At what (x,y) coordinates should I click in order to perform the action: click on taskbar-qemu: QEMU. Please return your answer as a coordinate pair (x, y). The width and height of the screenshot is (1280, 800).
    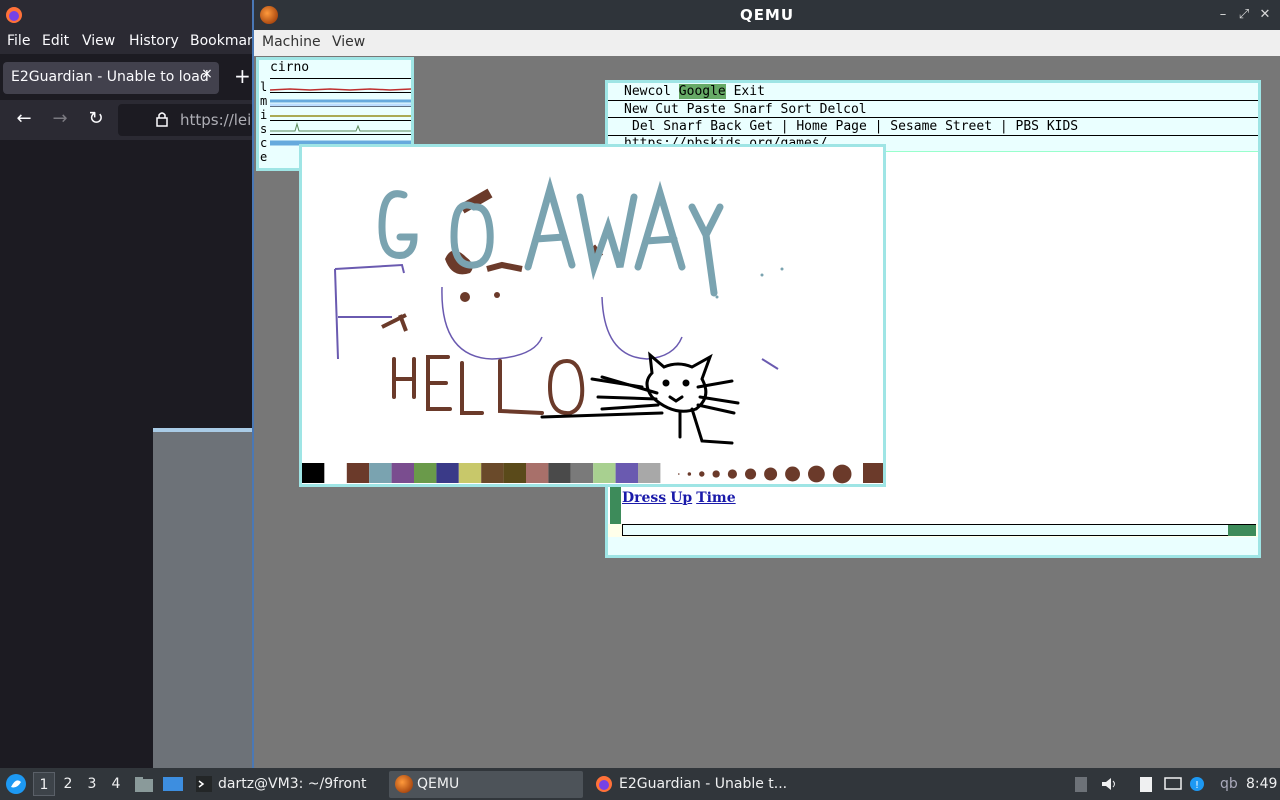
    Looking at the image, I should click on (438, 784).